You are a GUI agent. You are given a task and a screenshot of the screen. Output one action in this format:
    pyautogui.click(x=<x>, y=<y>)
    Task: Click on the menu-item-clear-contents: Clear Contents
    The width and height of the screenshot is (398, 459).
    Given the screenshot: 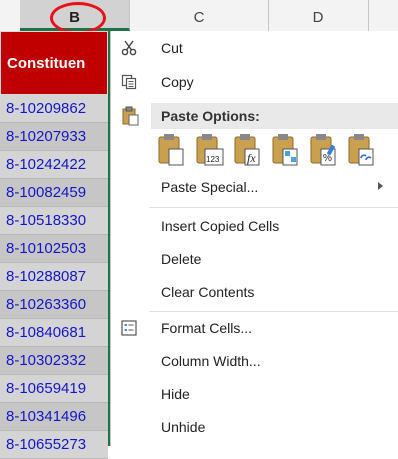 What is the action you would take?
    pyautogui.click(x=254, y=292)
    